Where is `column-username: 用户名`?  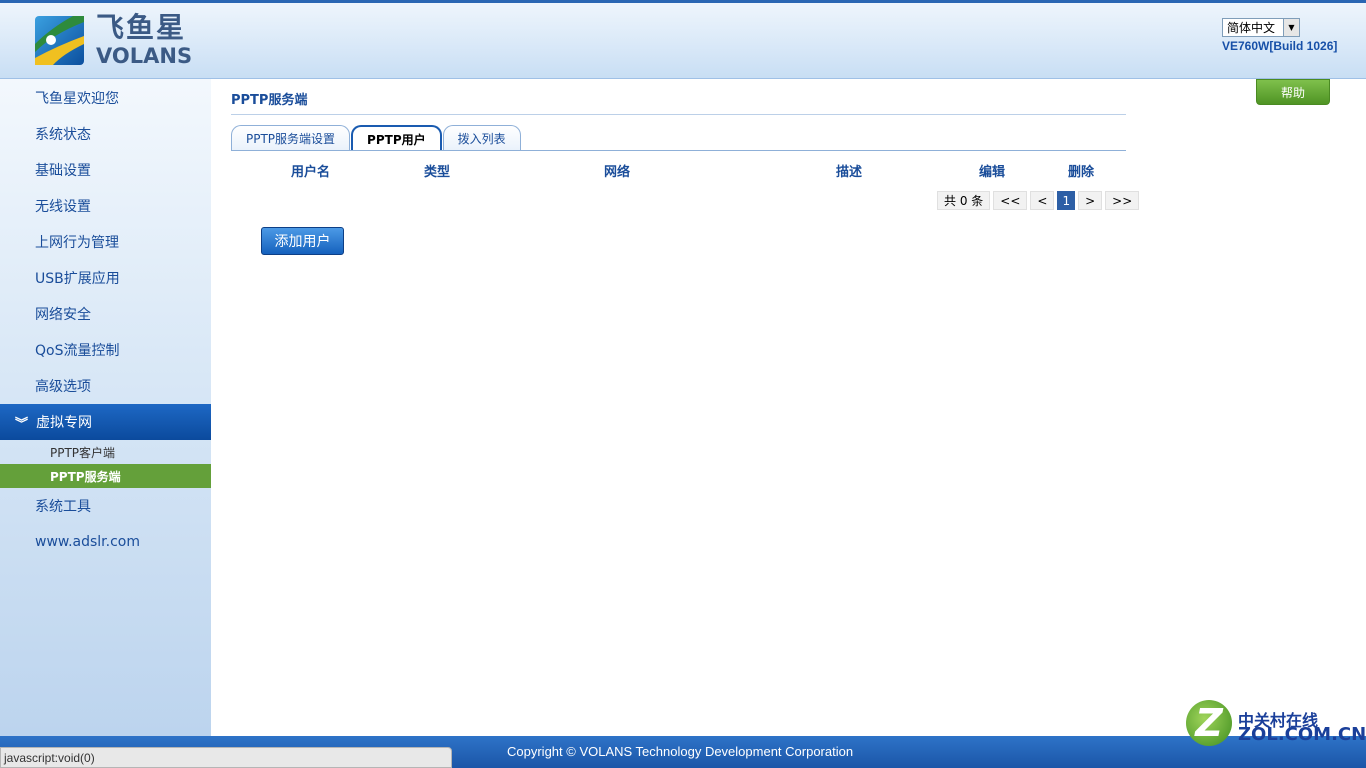
column-username: 用户名 is located at coordinates (311, 172).